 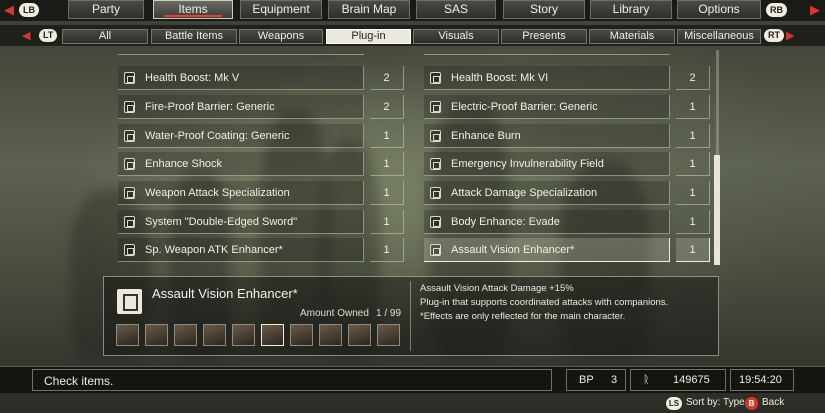 What do you see at coordinates (774, 35) in the screenshot?
I see `rt-button: RT` at bounding box center [774, 35].